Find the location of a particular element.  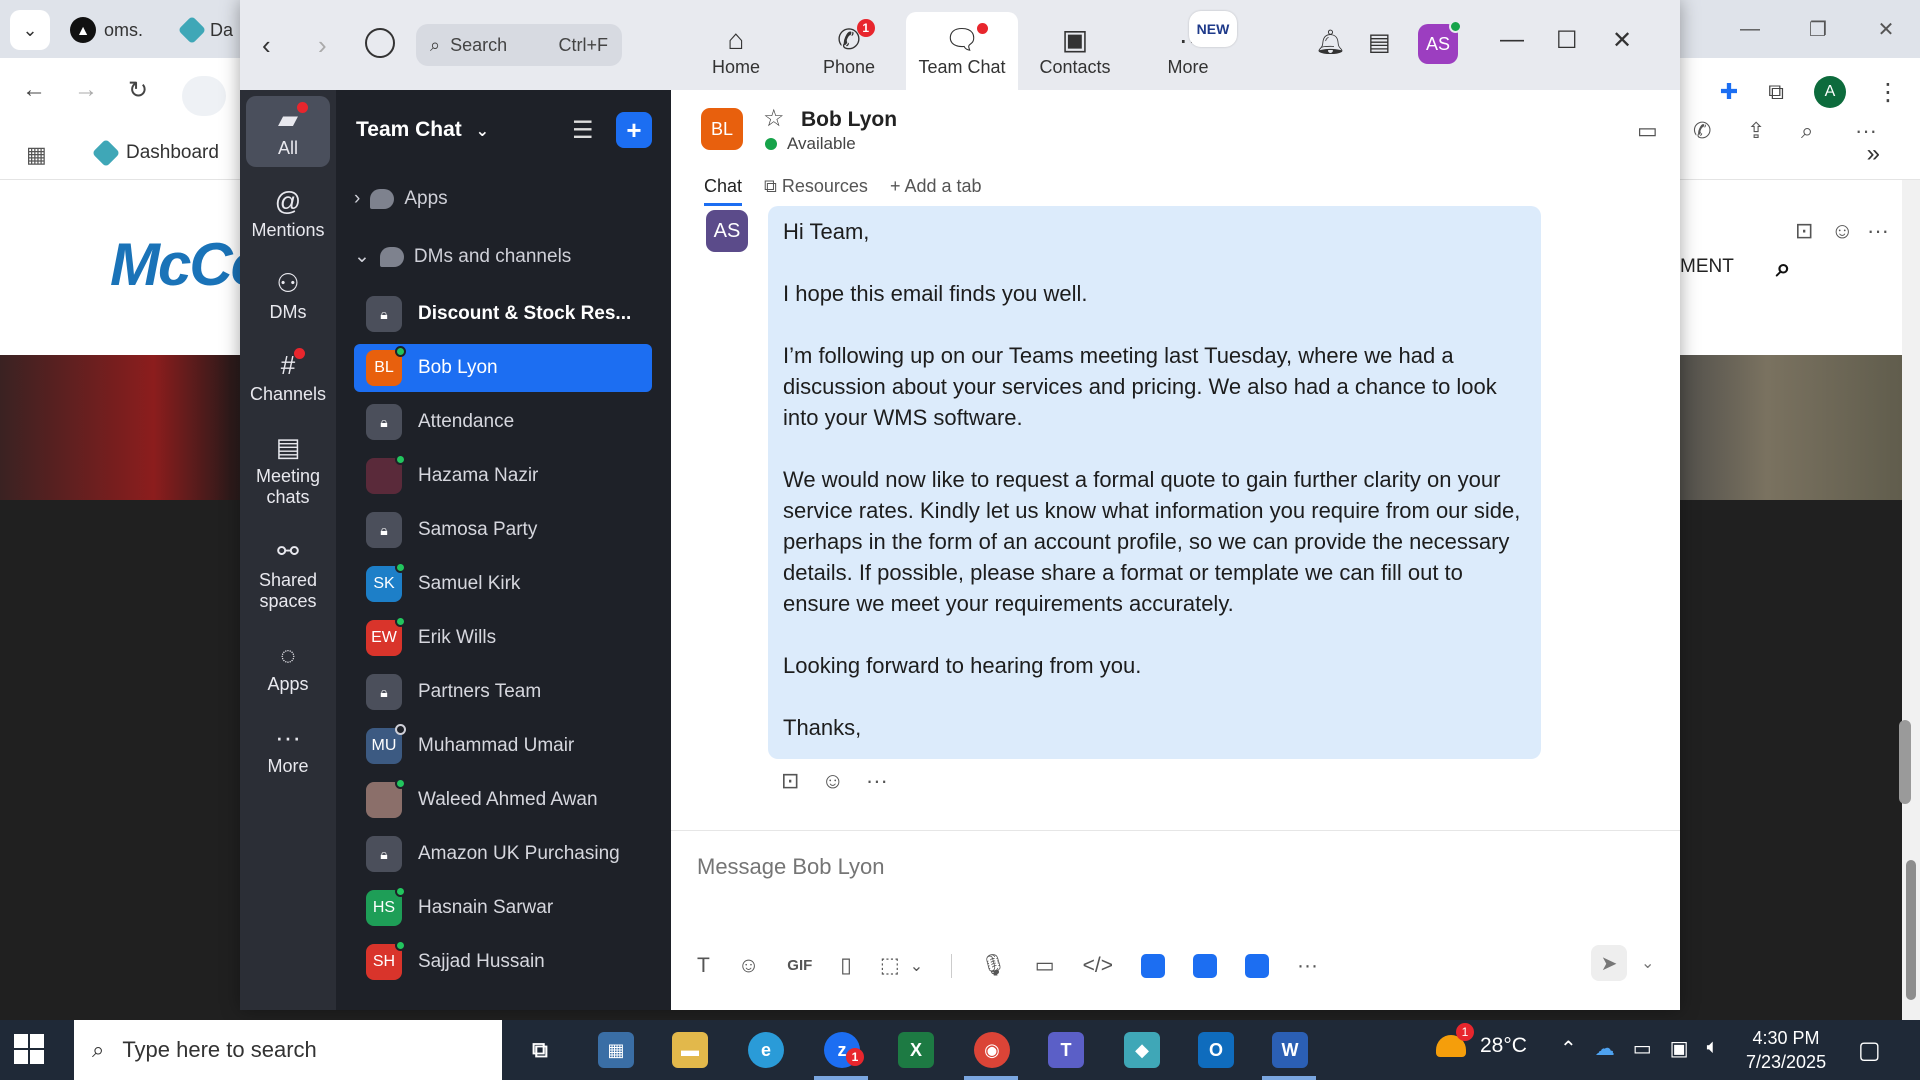

rail-item-meeting-chats: ▤ Meeting chats is located at coordinates (288, 470).